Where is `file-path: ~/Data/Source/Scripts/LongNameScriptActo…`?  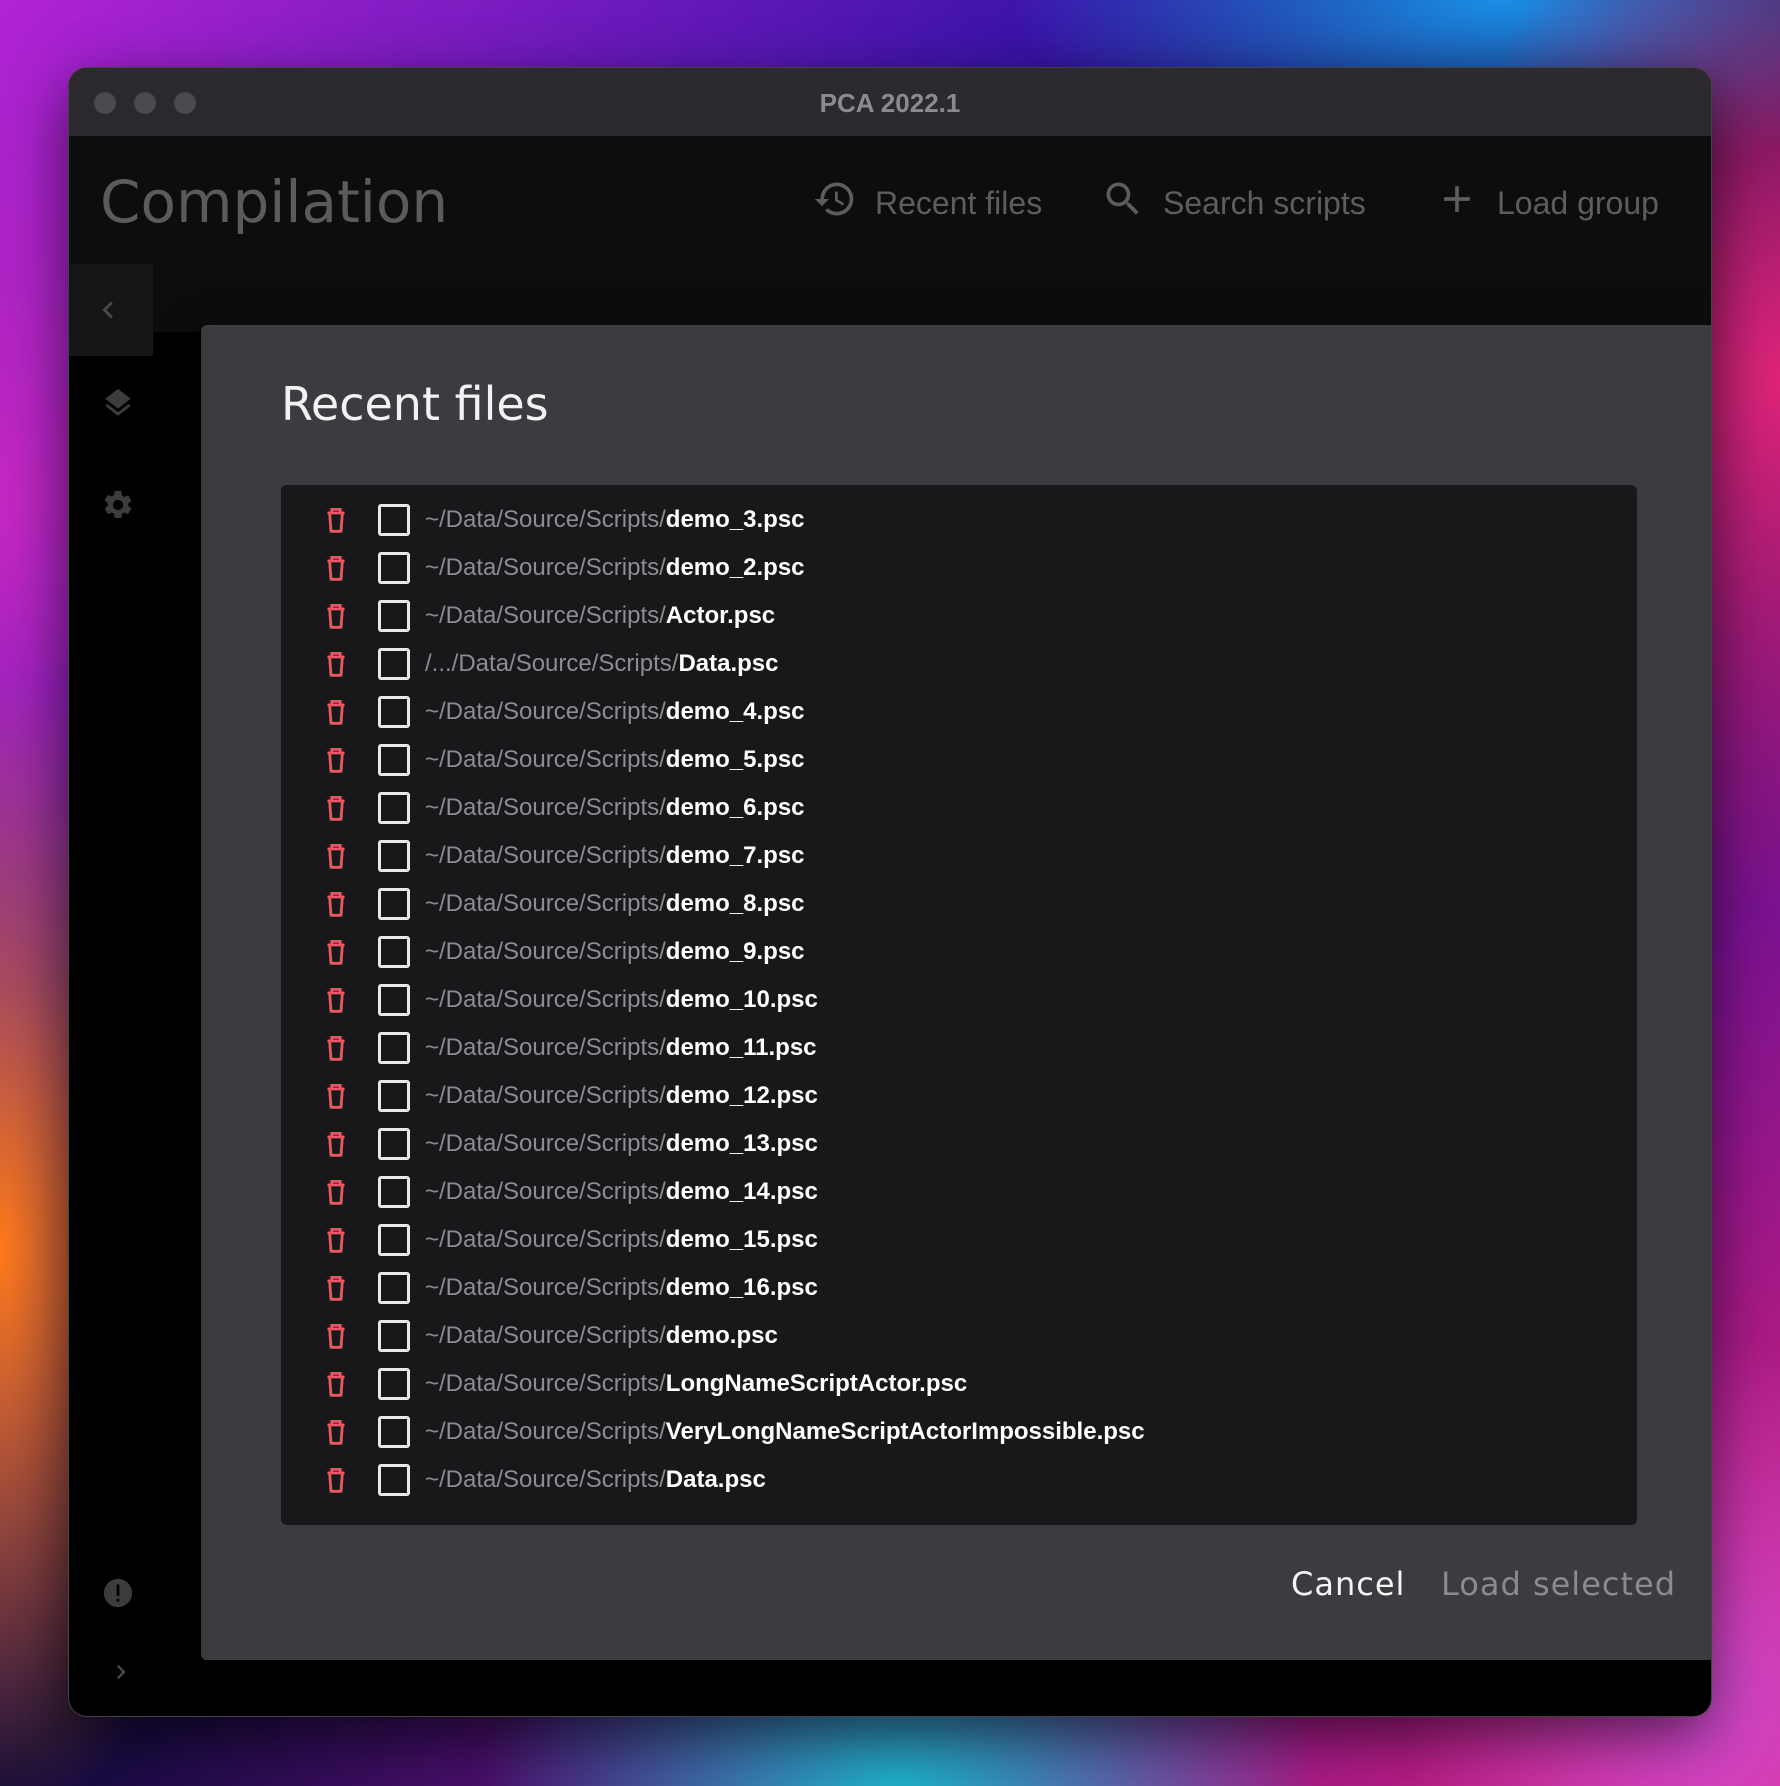 file-path: ~/Data/Source/Scripts/LongNameScriptActo… is located at coordinates (696, 1384).